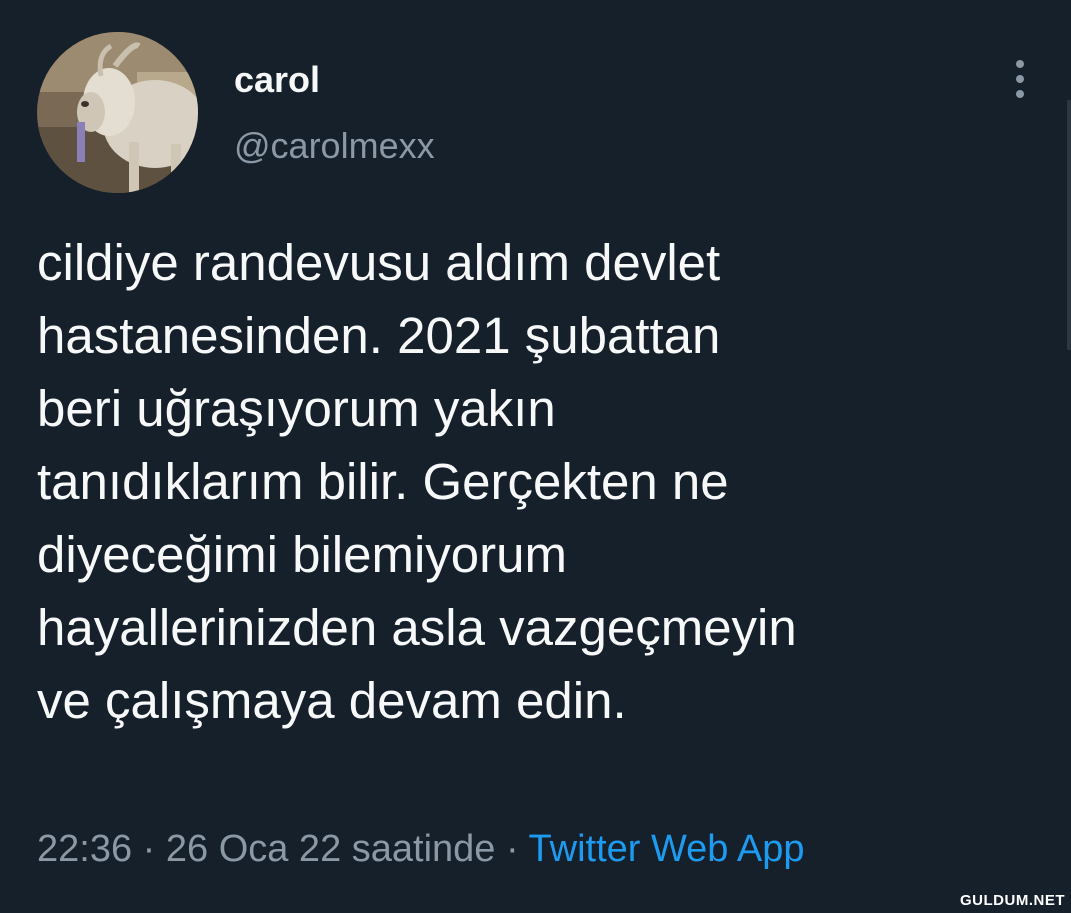 This screenshot has width=1071, height=913. Describe the element at coordinates (417, 627) in the screenshot. I see `tweet-text-line: hayallerinizden asla vazgeçmeyin` at that location.